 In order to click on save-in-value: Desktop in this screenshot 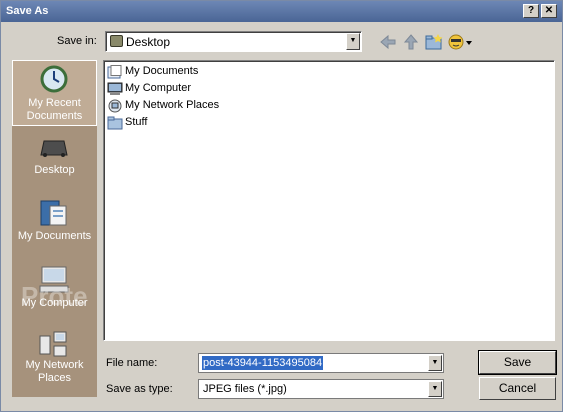, I will do `click(148, 42)`.